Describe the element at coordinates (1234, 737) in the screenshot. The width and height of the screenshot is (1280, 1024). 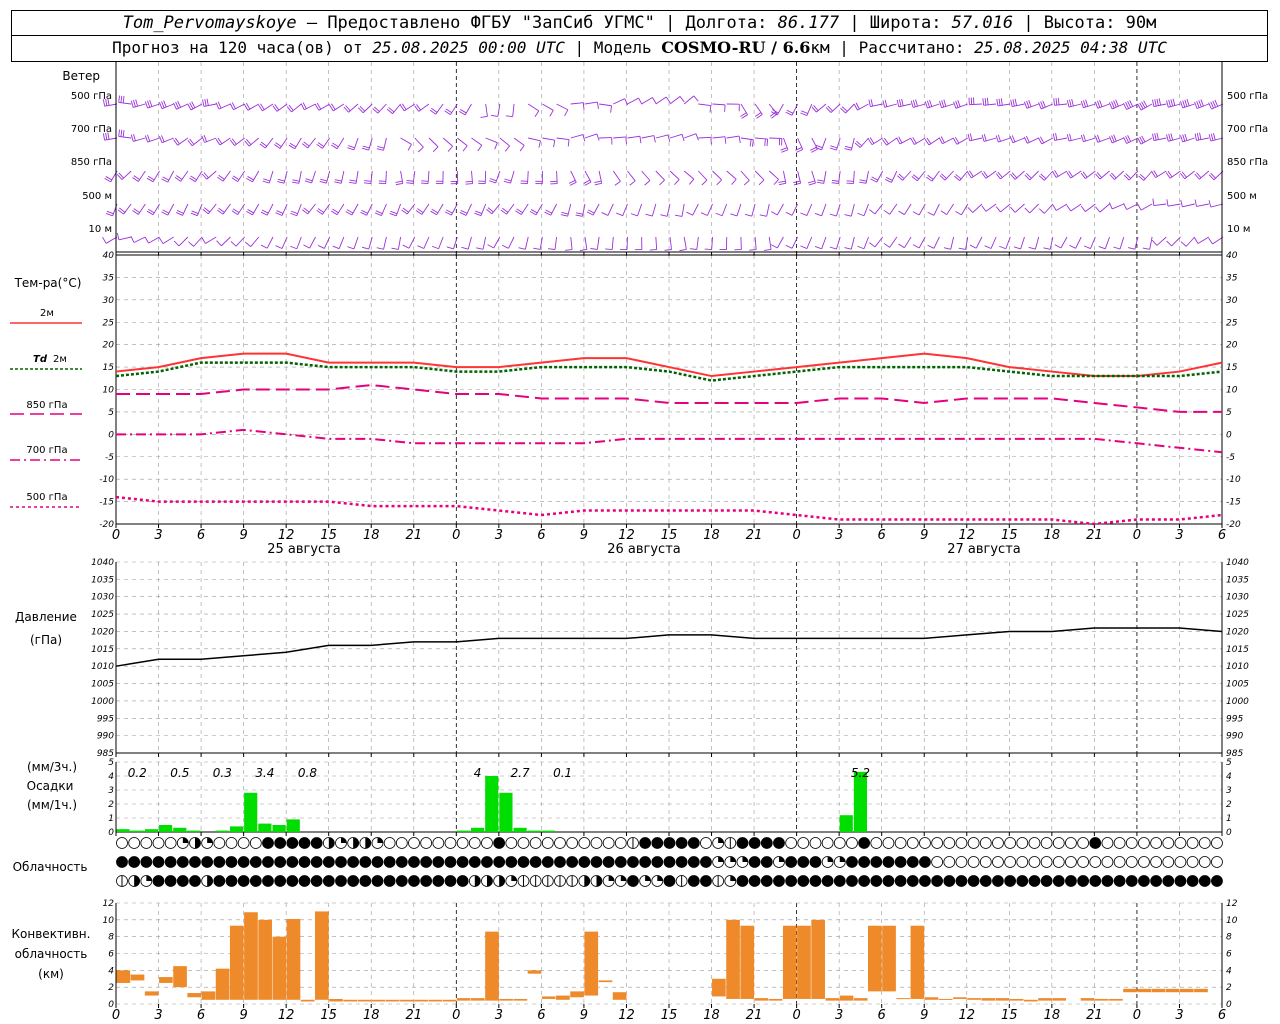
I see `pressure-tick-label-right: 990` at that location.